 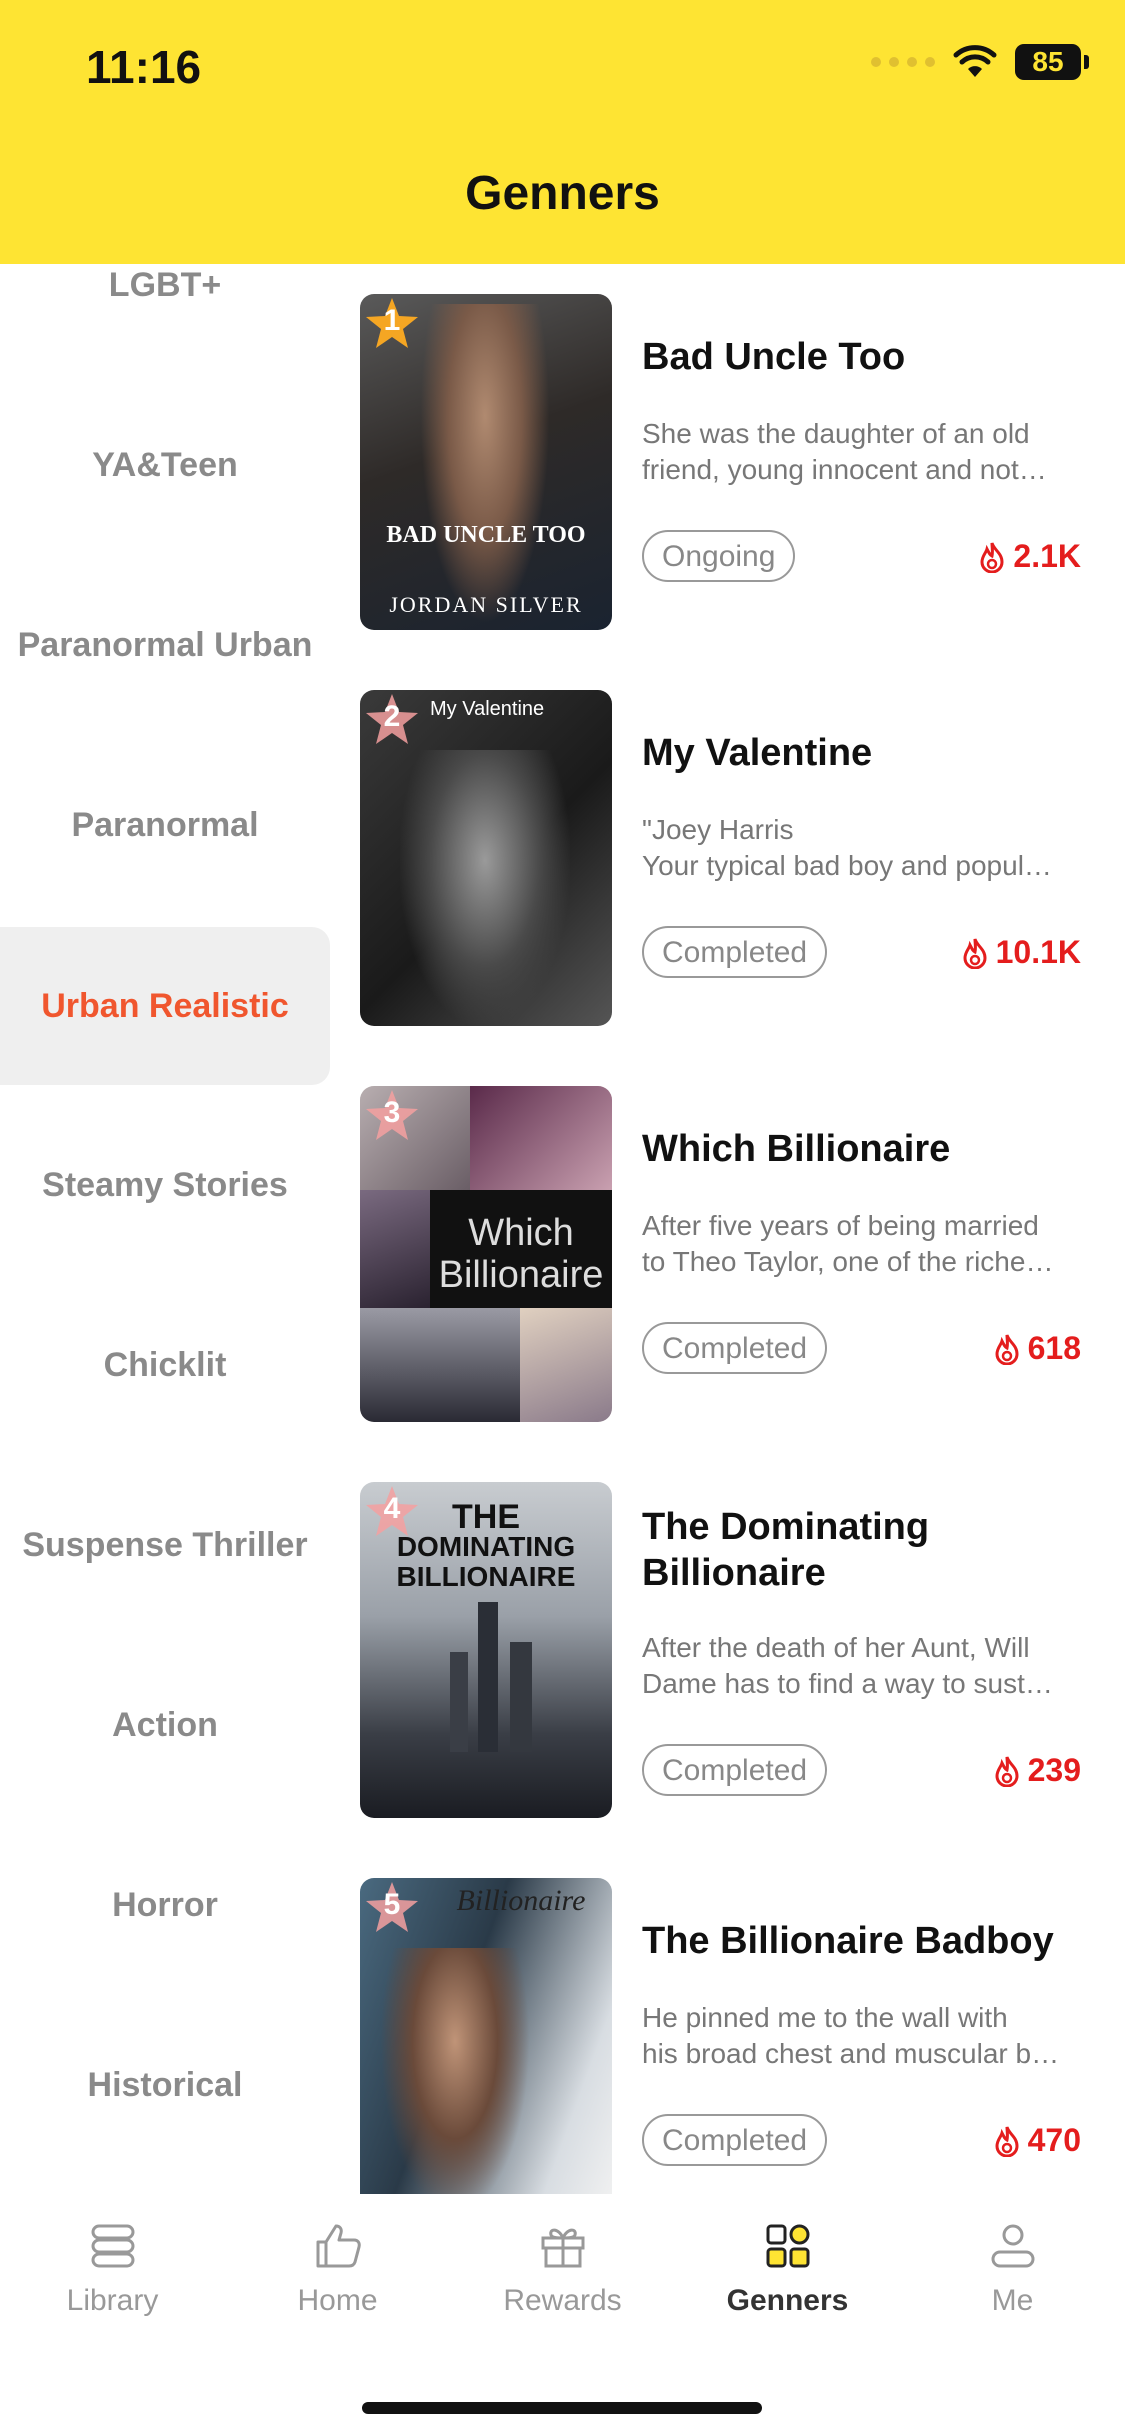 I want to click on book-cover: Billionaire 5, so click(x=486, y=2036).